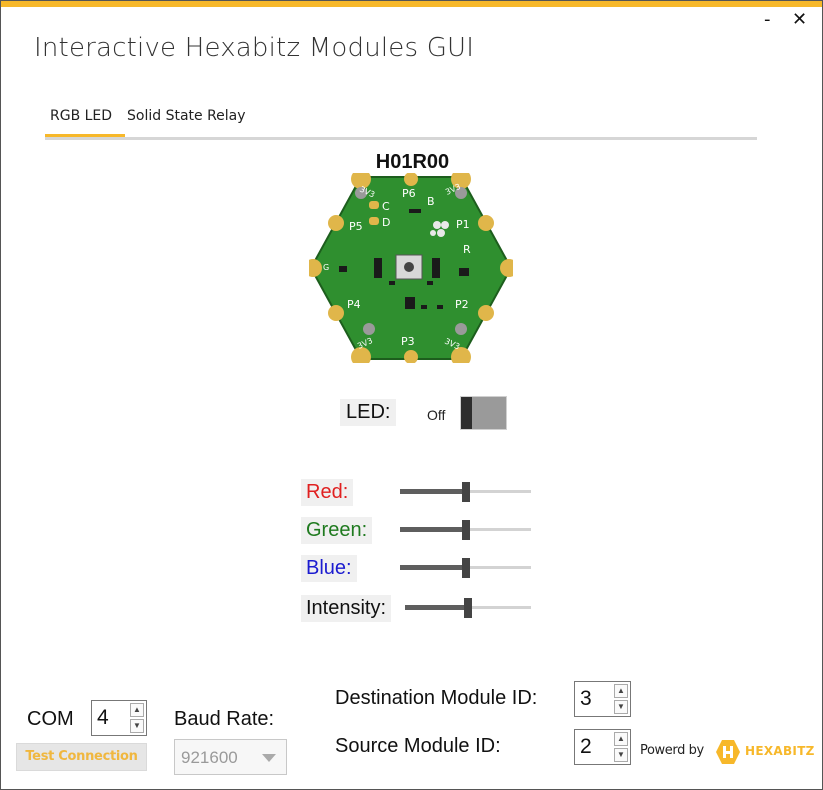  Describe the element at coordinates (483, 413) in the screenshot. I see `led-toggle-switch` at that location.